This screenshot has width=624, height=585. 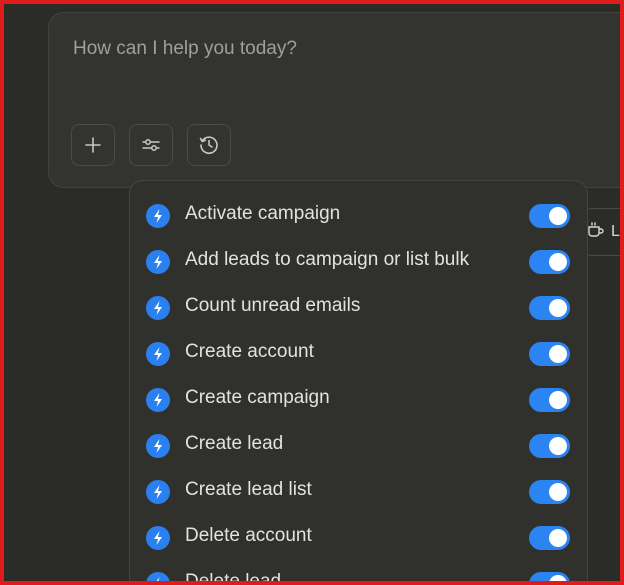 What do you see at coordinates (358, 398) in the screenshot?
I see `tool-item: Create campaign` at bounding box center [358, 398].